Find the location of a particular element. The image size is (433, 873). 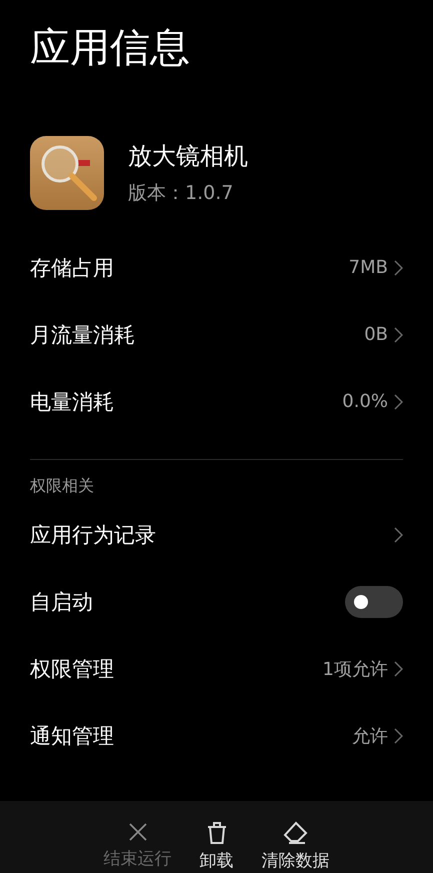

setting-value: 1项允许 is located at coordinates (355, 669).